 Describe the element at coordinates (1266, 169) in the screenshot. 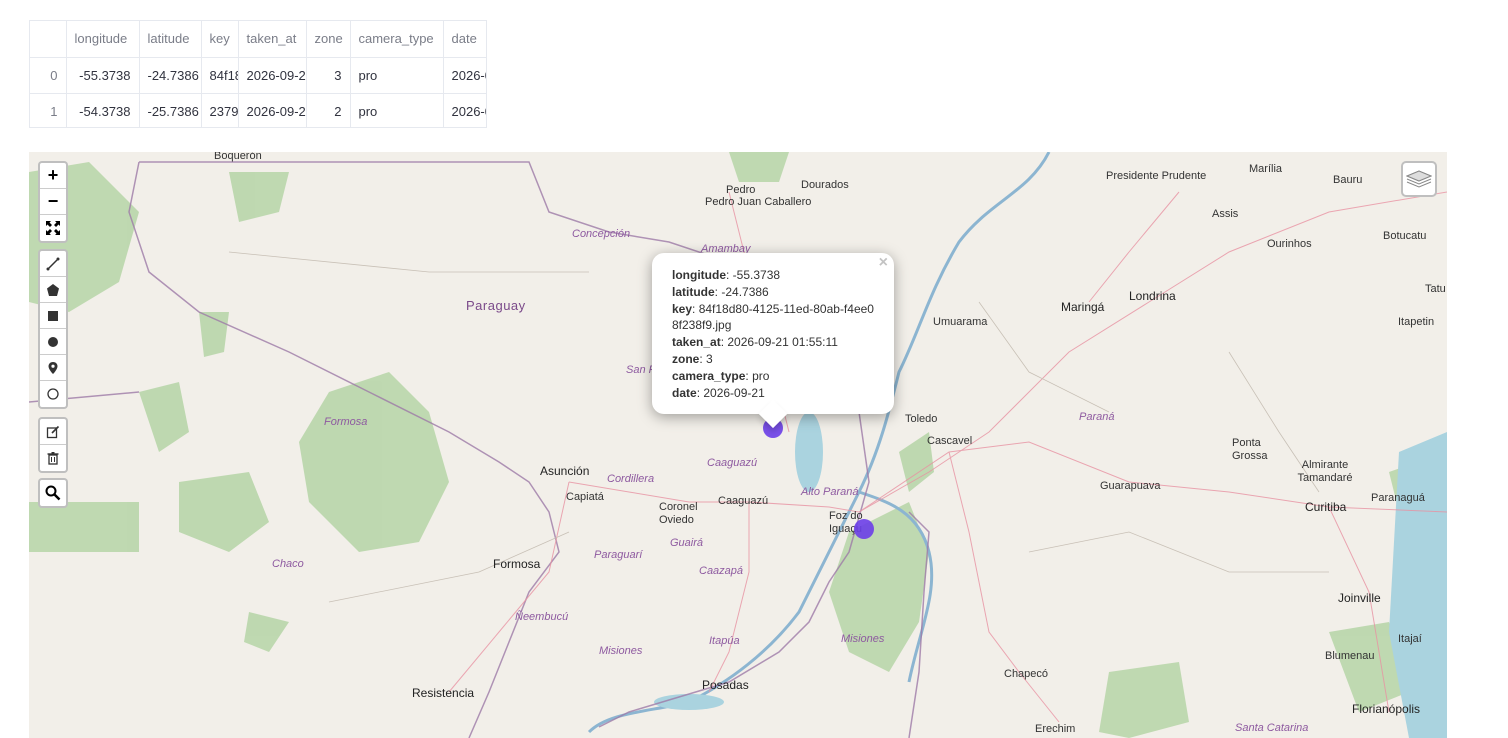

I see `map-label-marilia: Marília` at that location.